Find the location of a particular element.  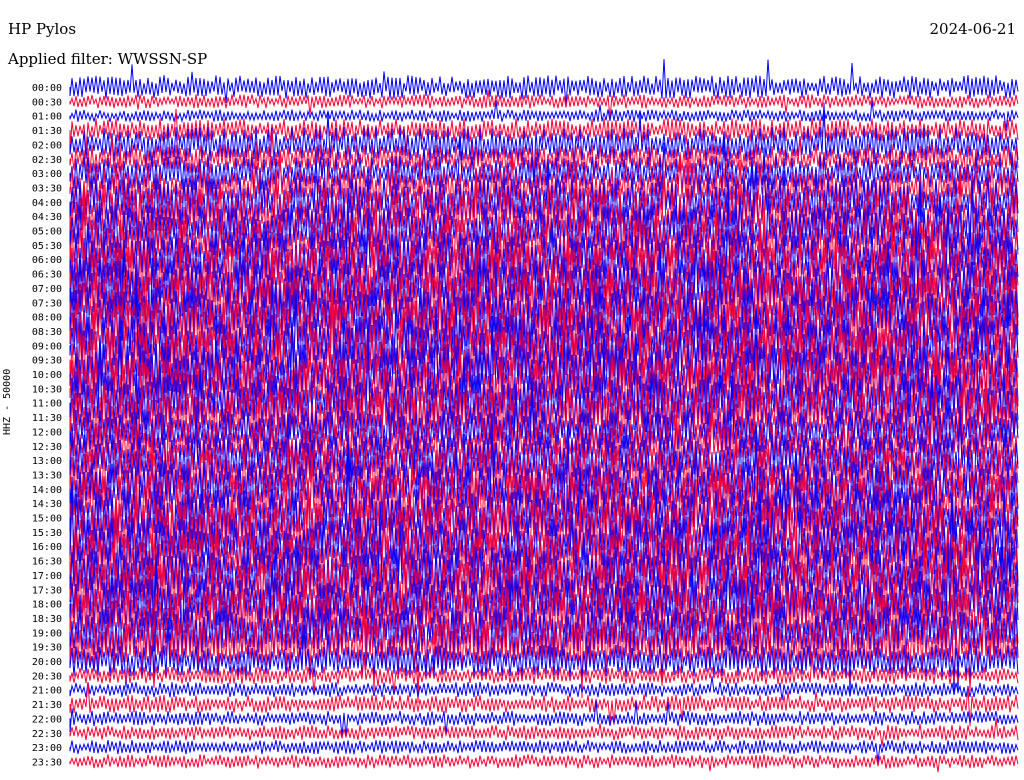

time-tick-label: 16:30 is located at coordinates (47, 562).